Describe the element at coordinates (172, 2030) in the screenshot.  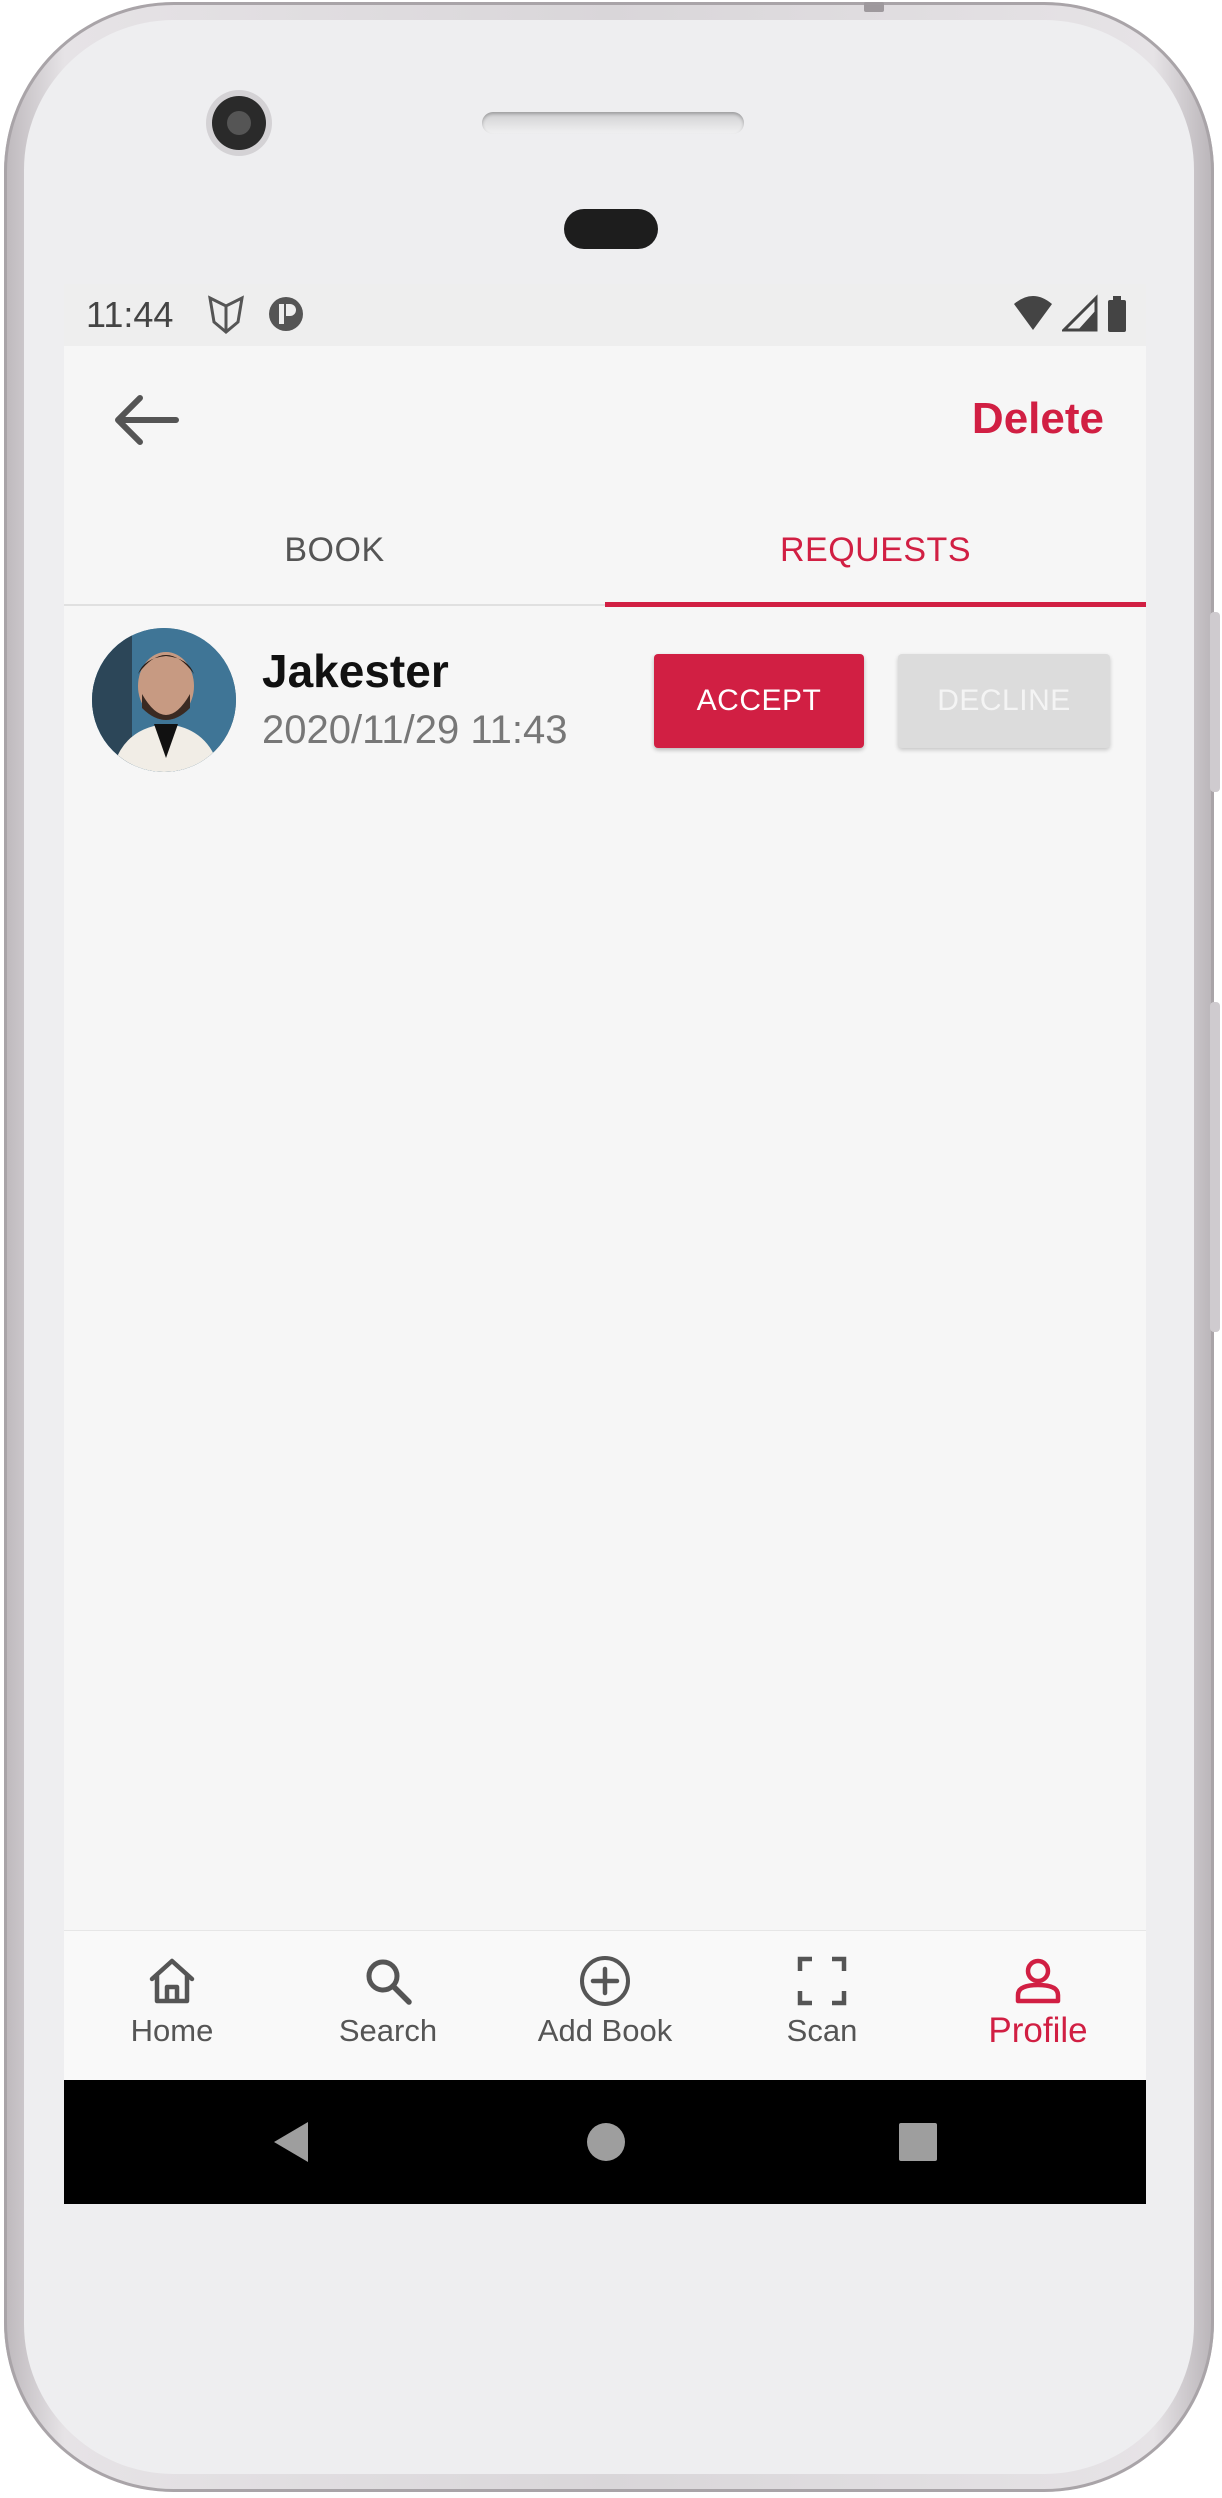
I see `nav-home-label: Home` at that location.